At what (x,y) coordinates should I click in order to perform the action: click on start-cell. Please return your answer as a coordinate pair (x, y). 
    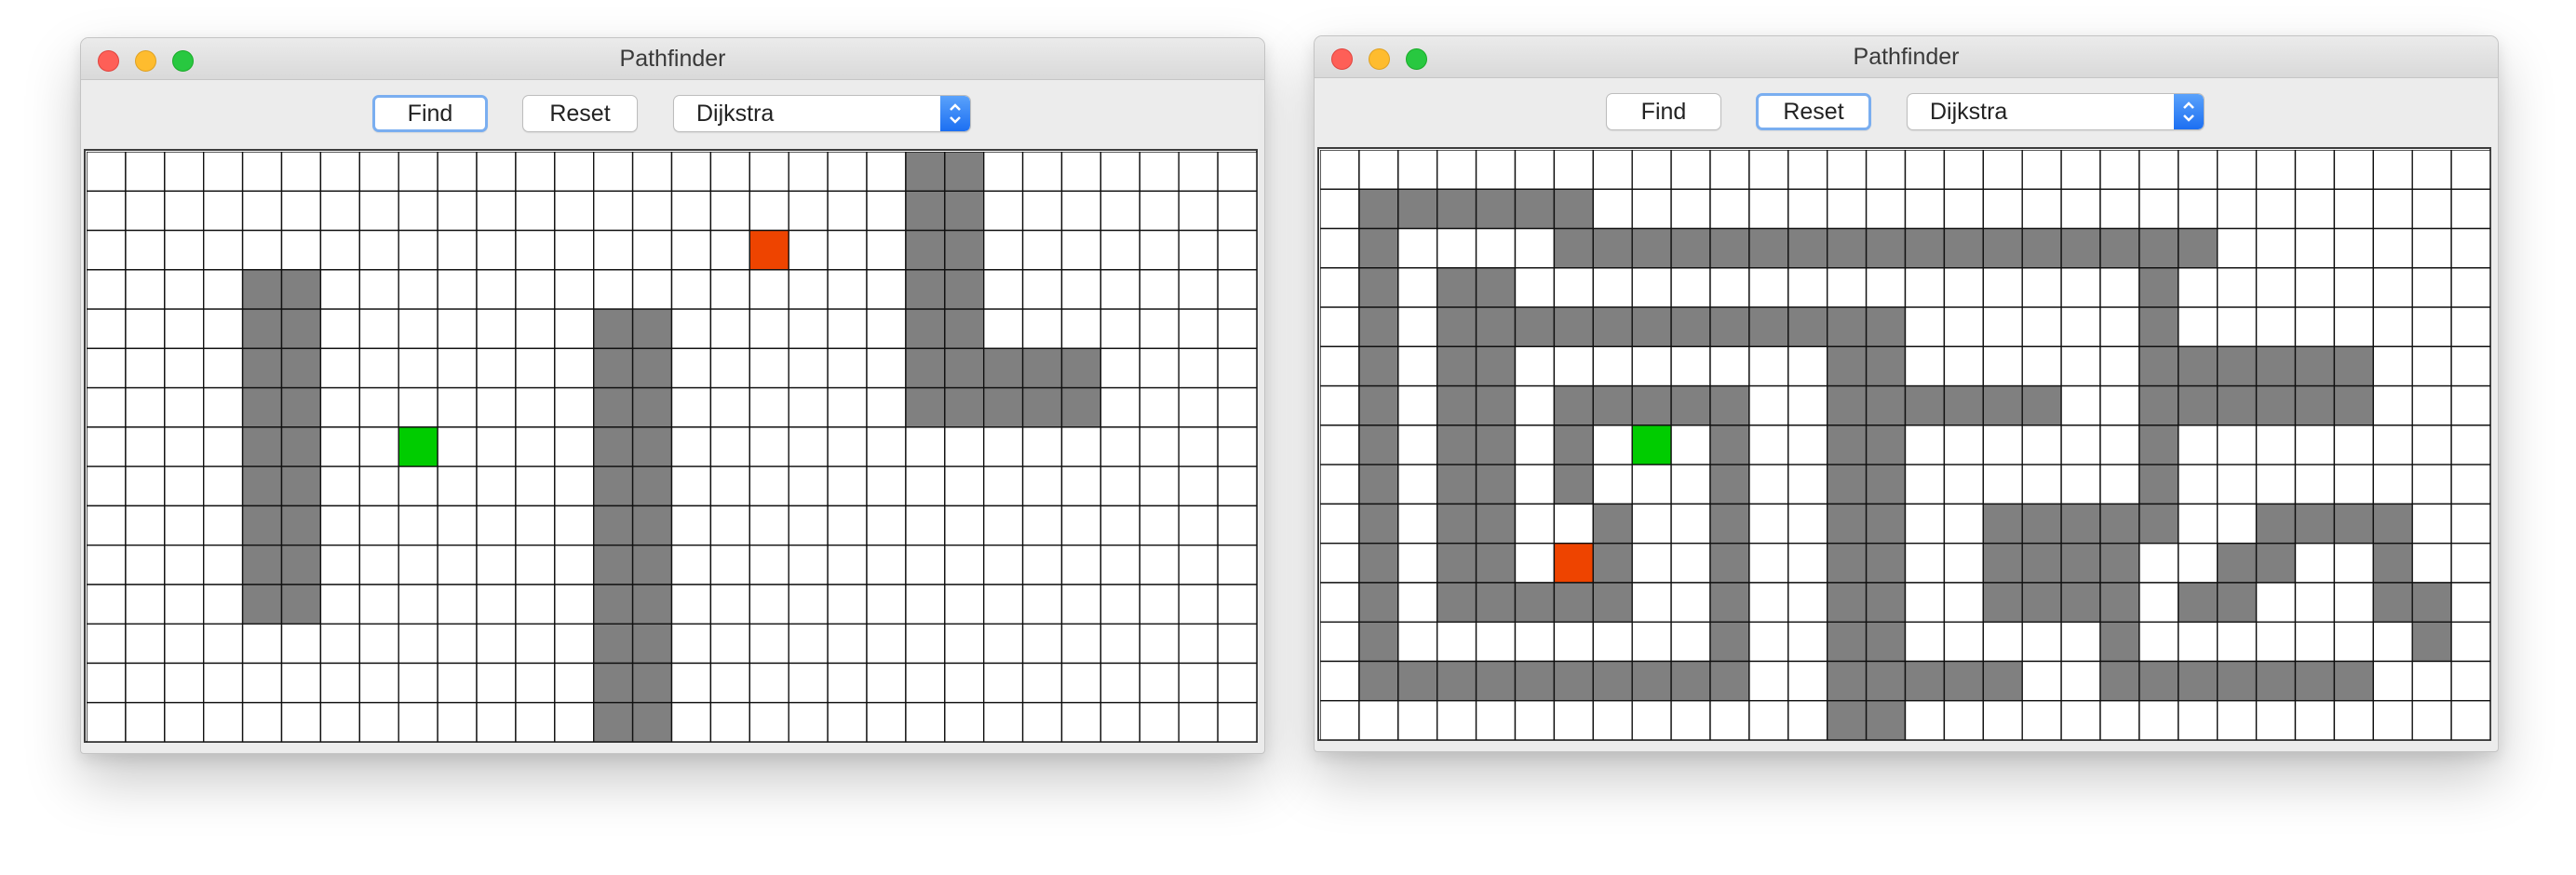
    Looking at the image, I should click on (1651, 444).